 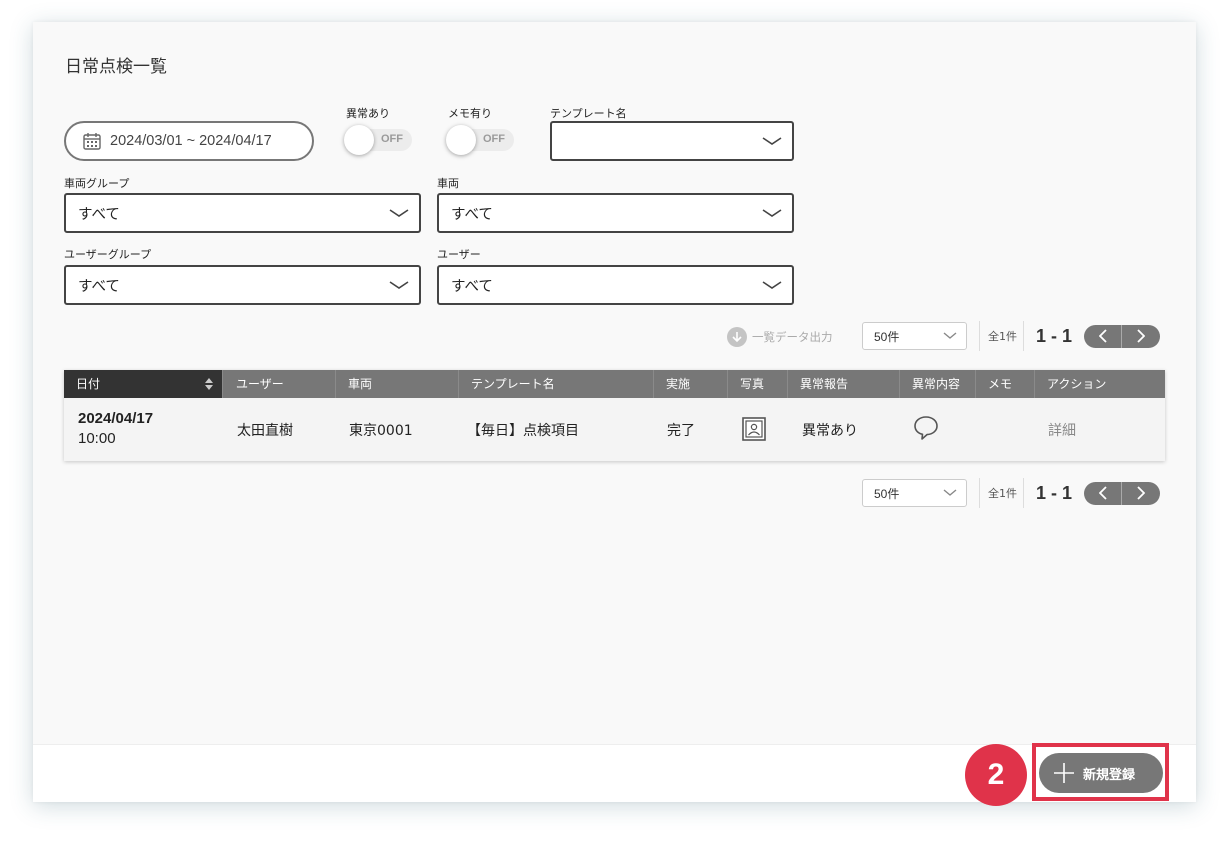 I want to click on new-registration-button: 新規登録, so click(x=1101, y=773).